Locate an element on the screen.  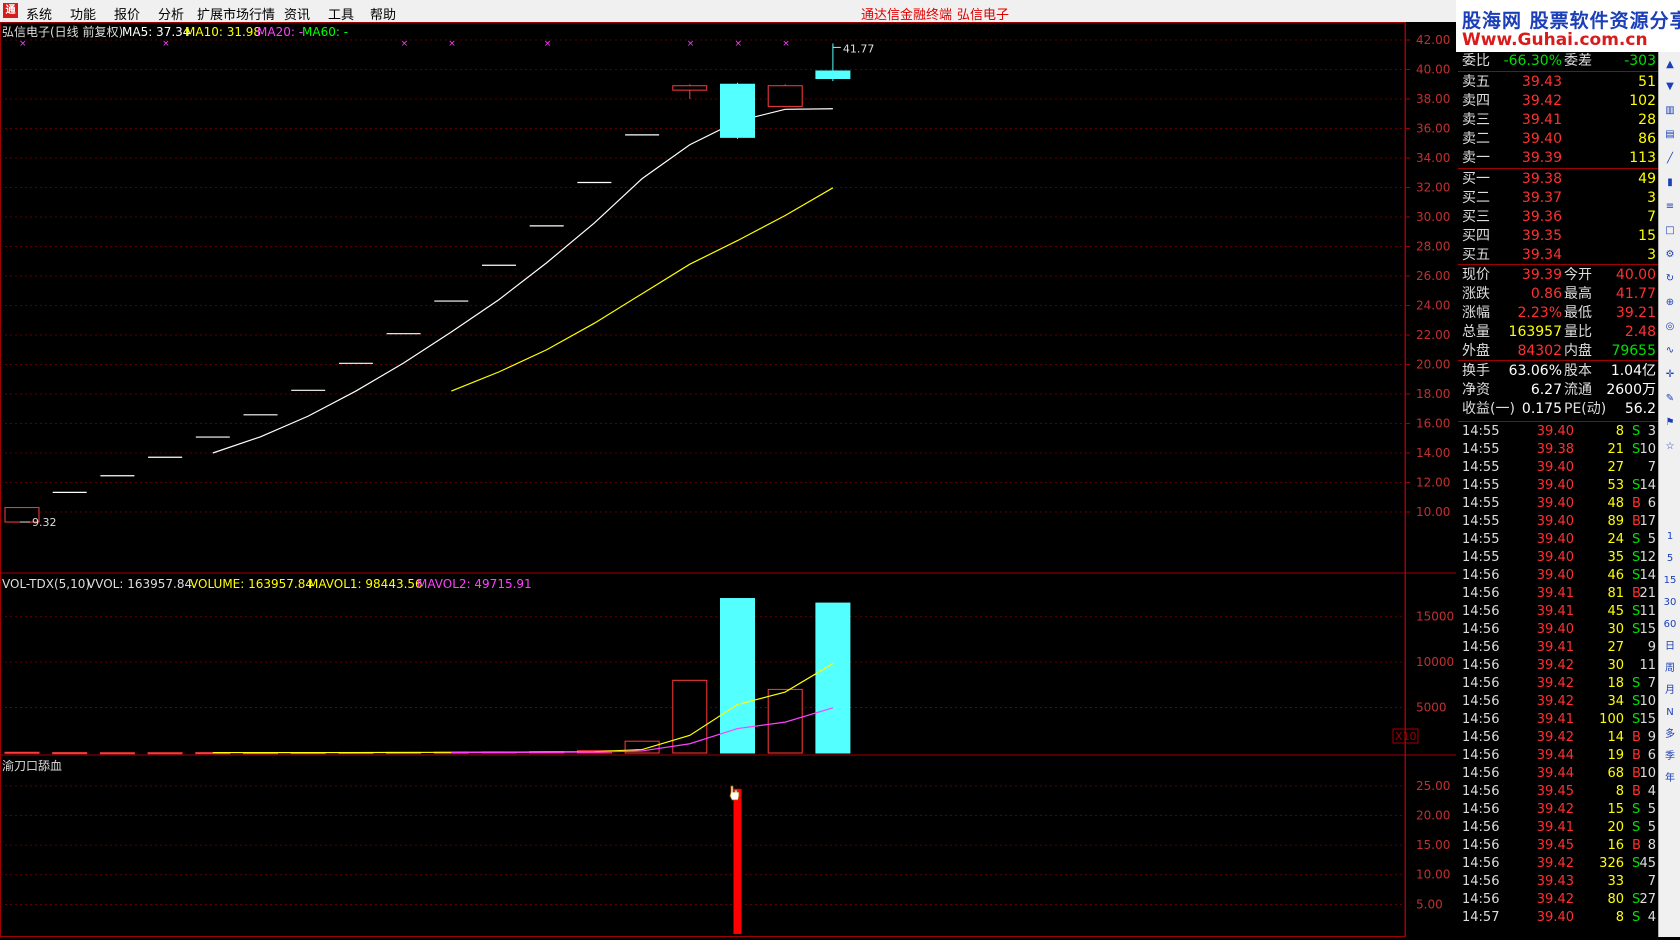
tick-price: 39.45 is located at coordinates (1555, 791).